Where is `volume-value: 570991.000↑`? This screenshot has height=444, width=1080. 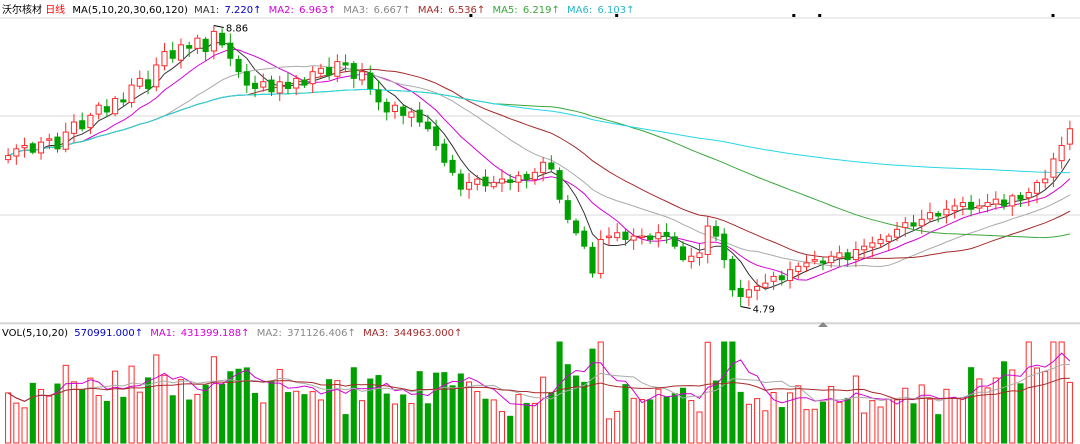 volume-value: 570991.000↑ is located at coordinates (108, 333).